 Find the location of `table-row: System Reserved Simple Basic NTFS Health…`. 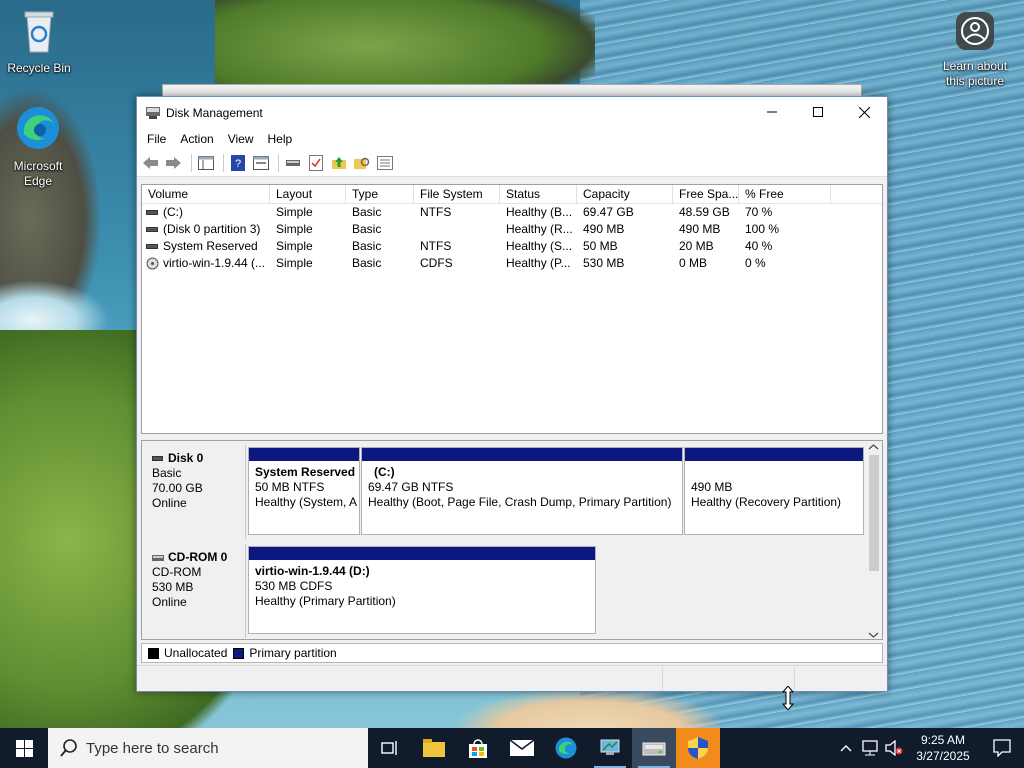

table-row: System Reserved Simple Basic NTFS Health… is located at coordinates (512, 246).